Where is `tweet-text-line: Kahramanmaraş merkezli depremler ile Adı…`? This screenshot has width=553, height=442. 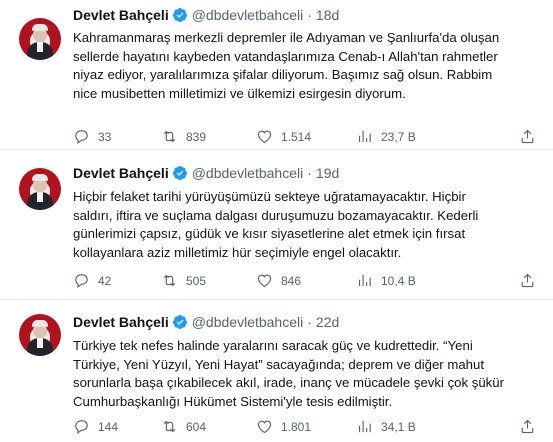 tweet-text-line: Kahramanmaraş merkezli depremler ile Adı… is located at coordinates (286, 37).